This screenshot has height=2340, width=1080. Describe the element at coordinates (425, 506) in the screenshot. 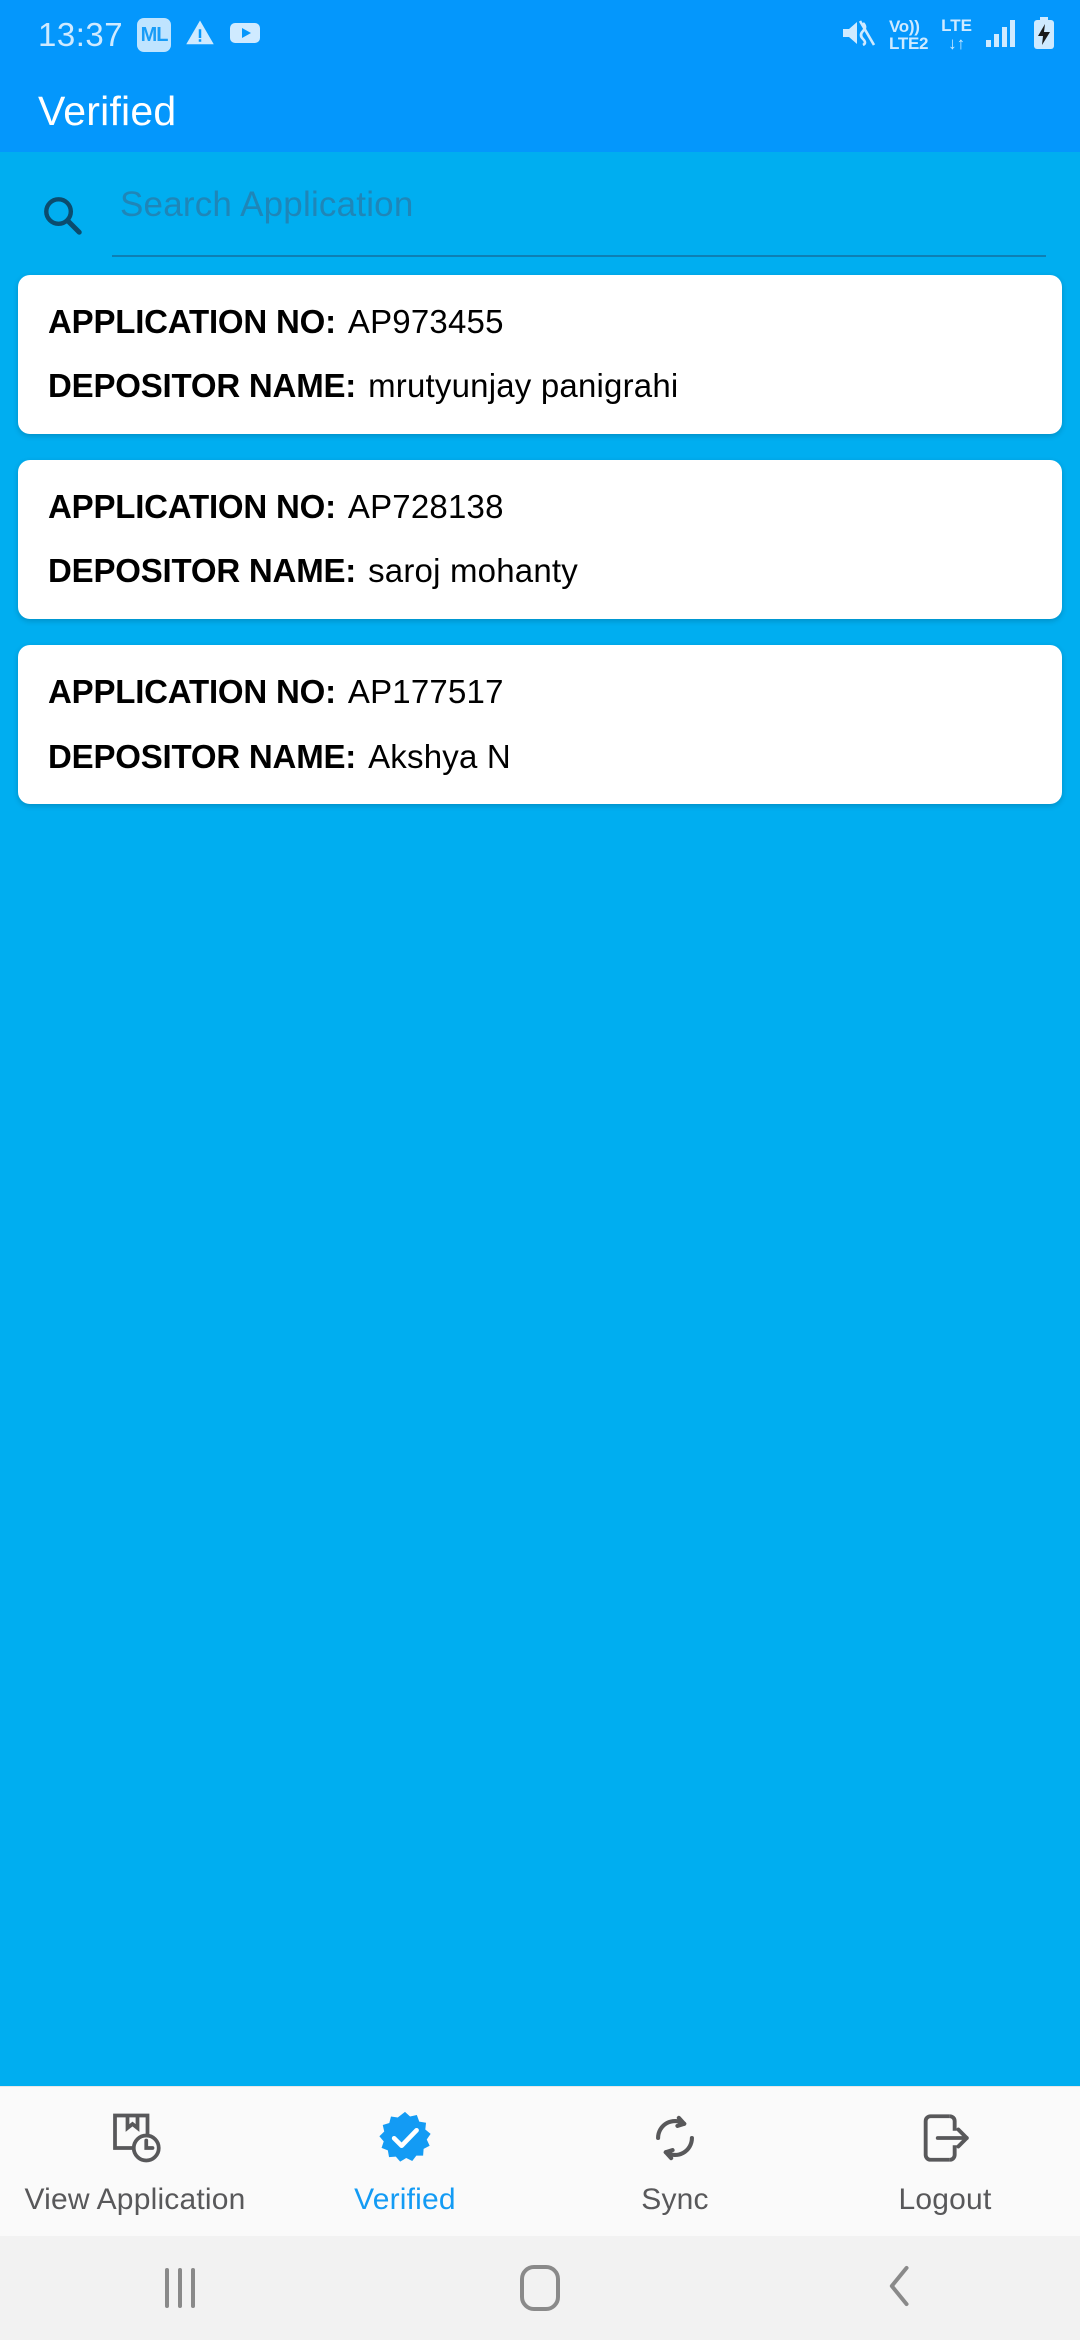

I see `application-no-value: AP728138` at that location.